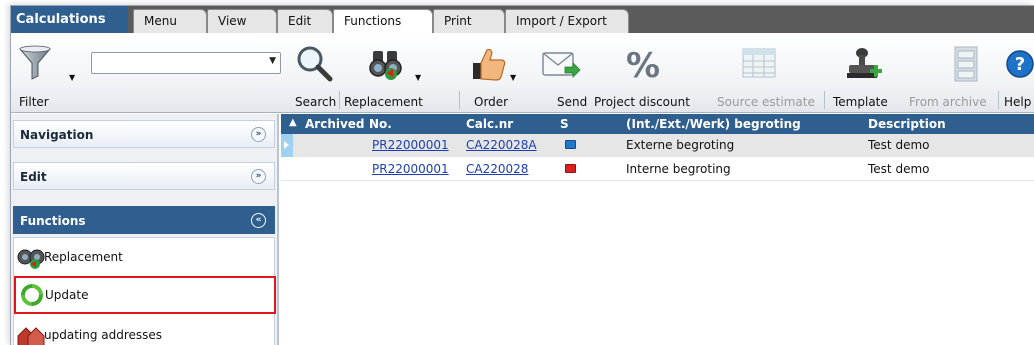  What do you see at coordinates (491, 102) in the screenshot?
I see `order-label: Order` at bounding box center [491, 102].